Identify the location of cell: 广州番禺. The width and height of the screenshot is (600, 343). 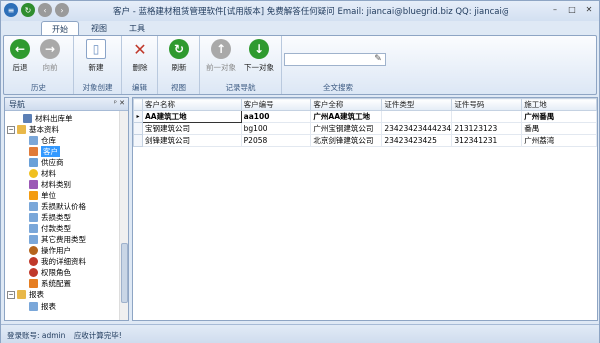
(559, 116).